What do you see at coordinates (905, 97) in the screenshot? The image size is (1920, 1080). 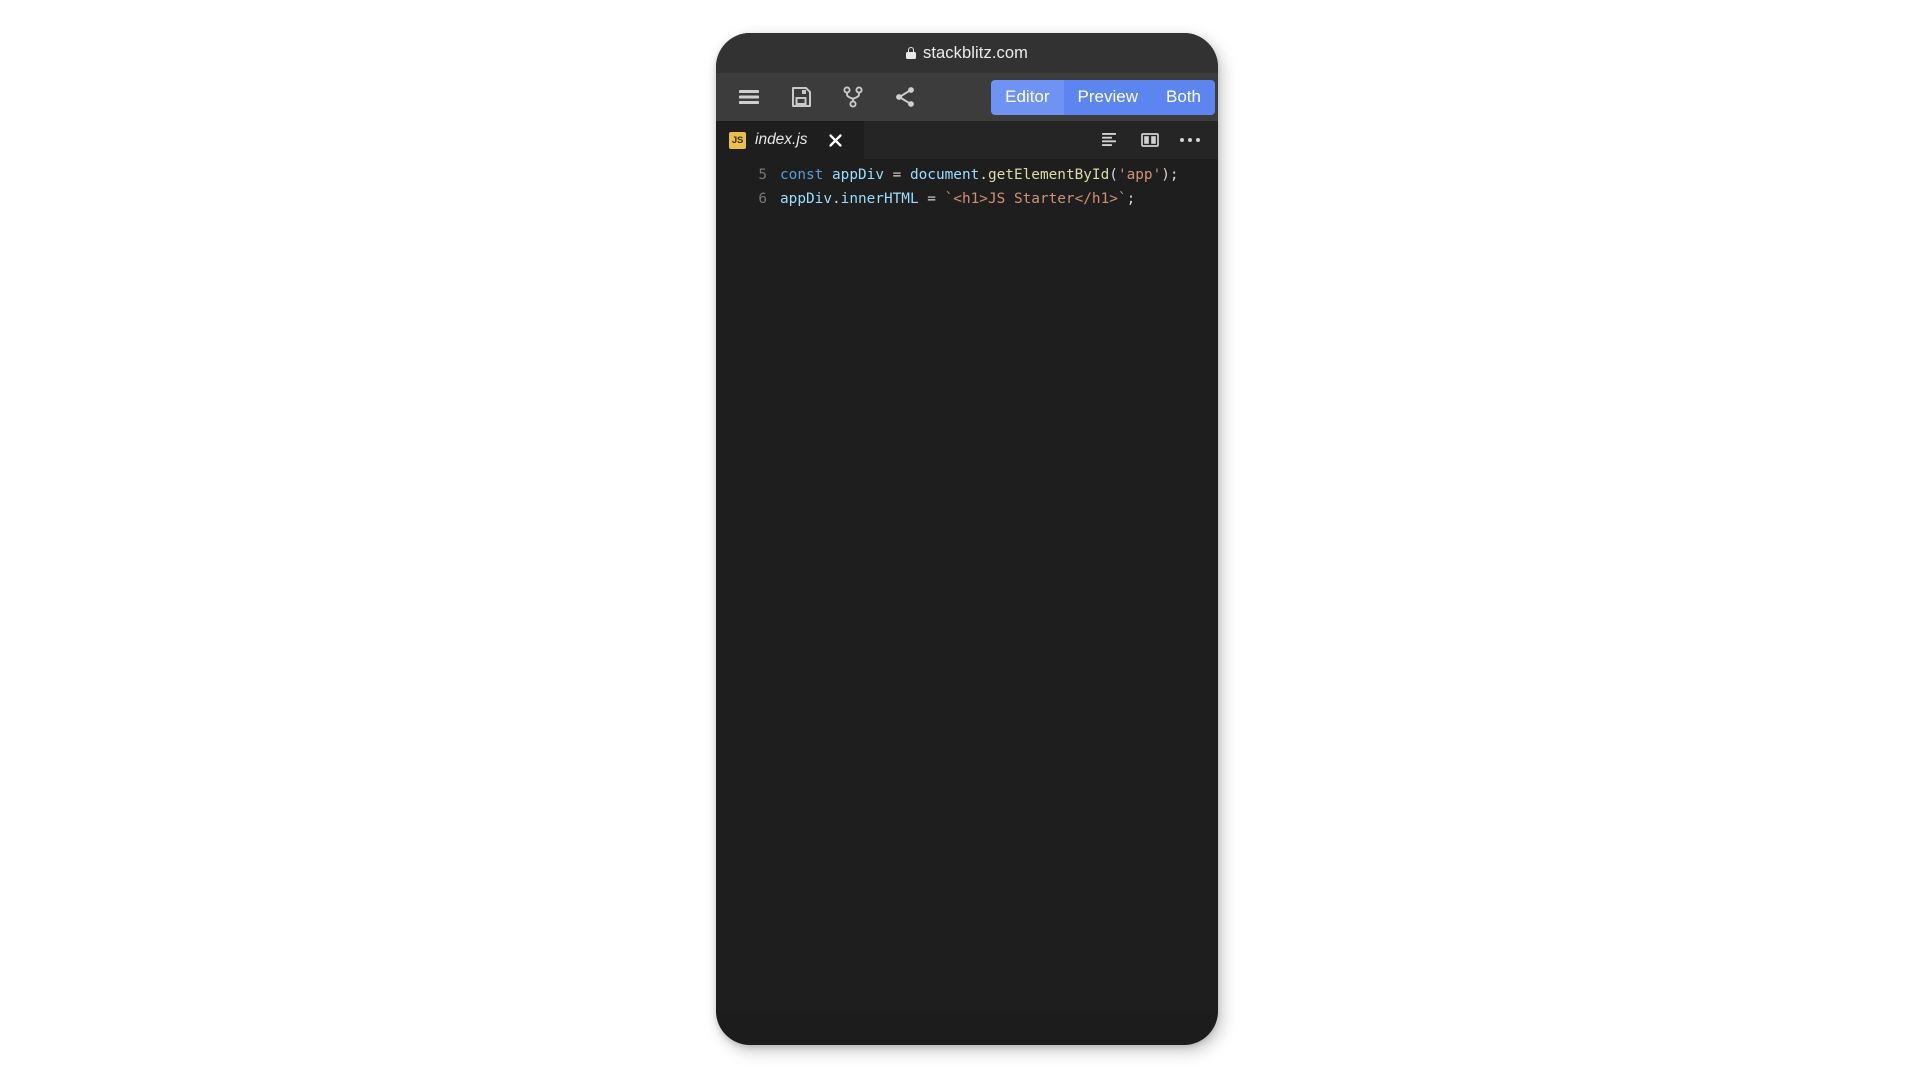 I see `share-icon` at bounding box center [905, 97].